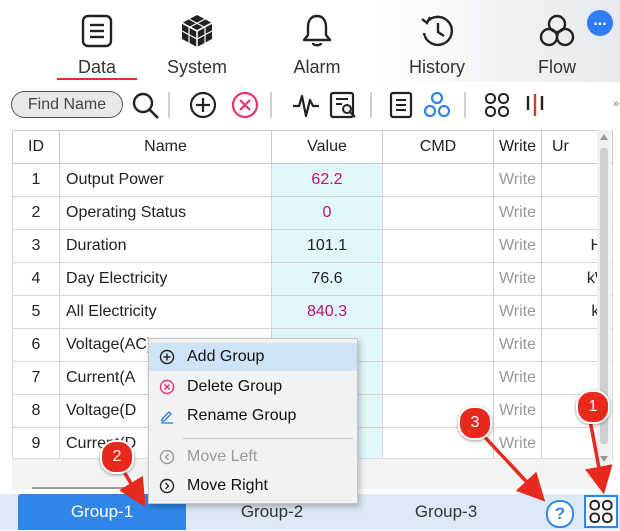 The width and height of the screenshot is (620, 531). I want to click on annotation-badge-2: 2, so click(117, 457).